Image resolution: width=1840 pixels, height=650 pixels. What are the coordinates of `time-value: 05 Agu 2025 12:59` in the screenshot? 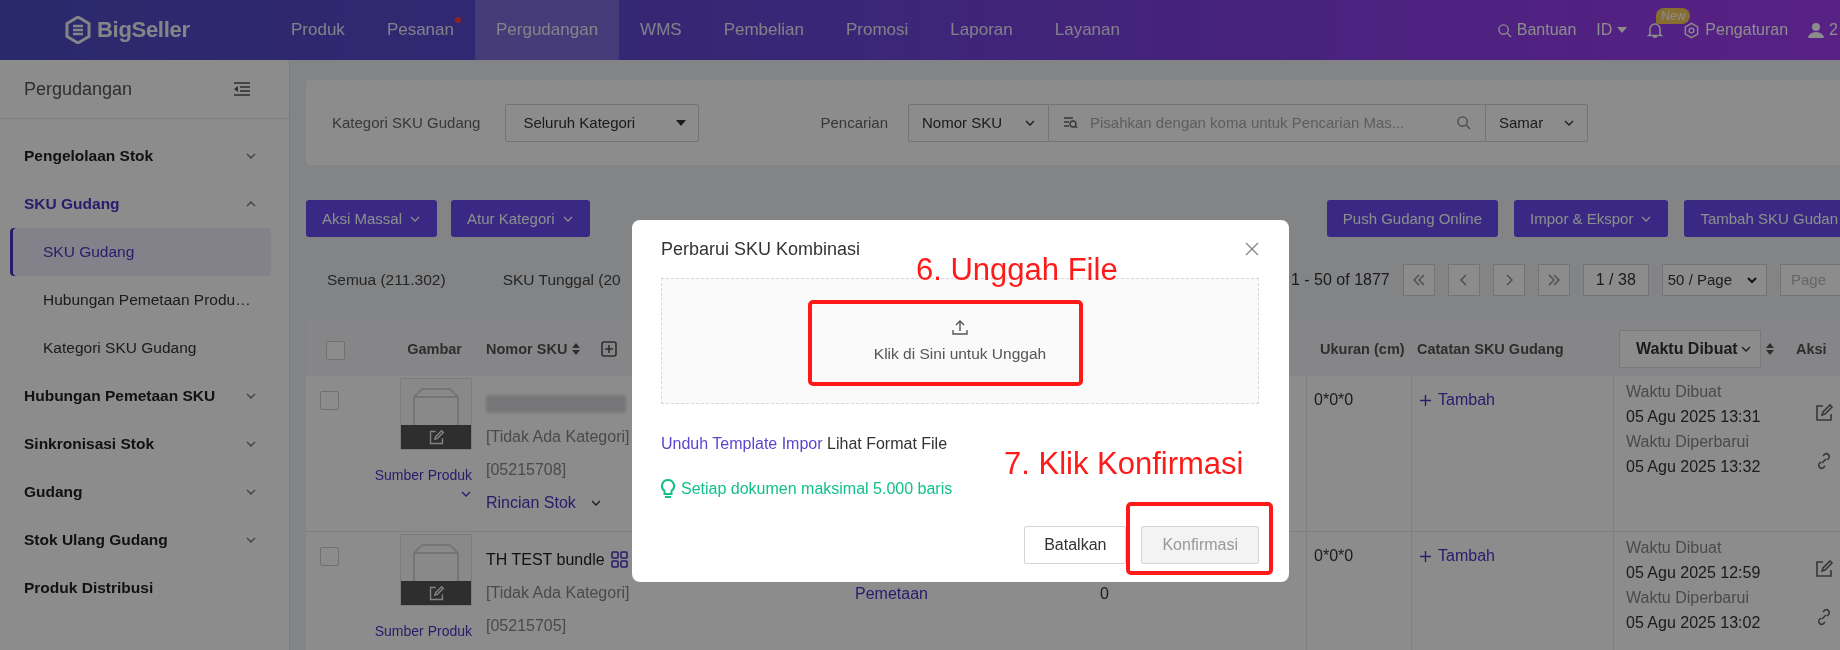 It's located at (1694, 573).